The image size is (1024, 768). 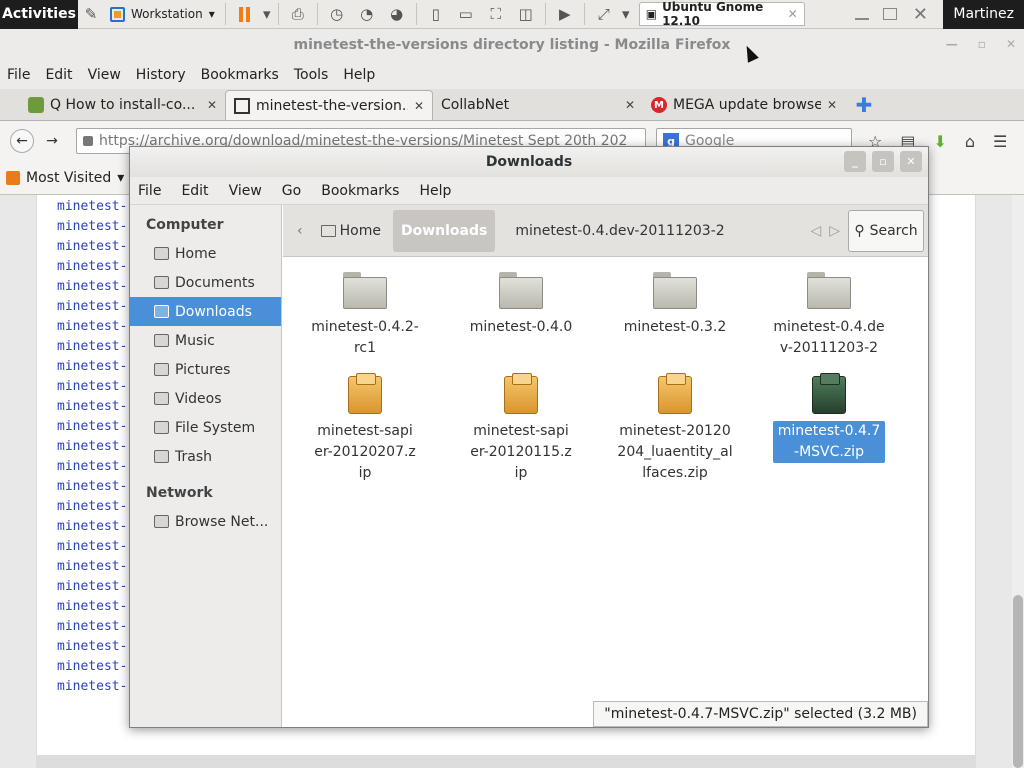 I want to click on snapshot-manager-icon: ◕, so click(x=397, y=14).